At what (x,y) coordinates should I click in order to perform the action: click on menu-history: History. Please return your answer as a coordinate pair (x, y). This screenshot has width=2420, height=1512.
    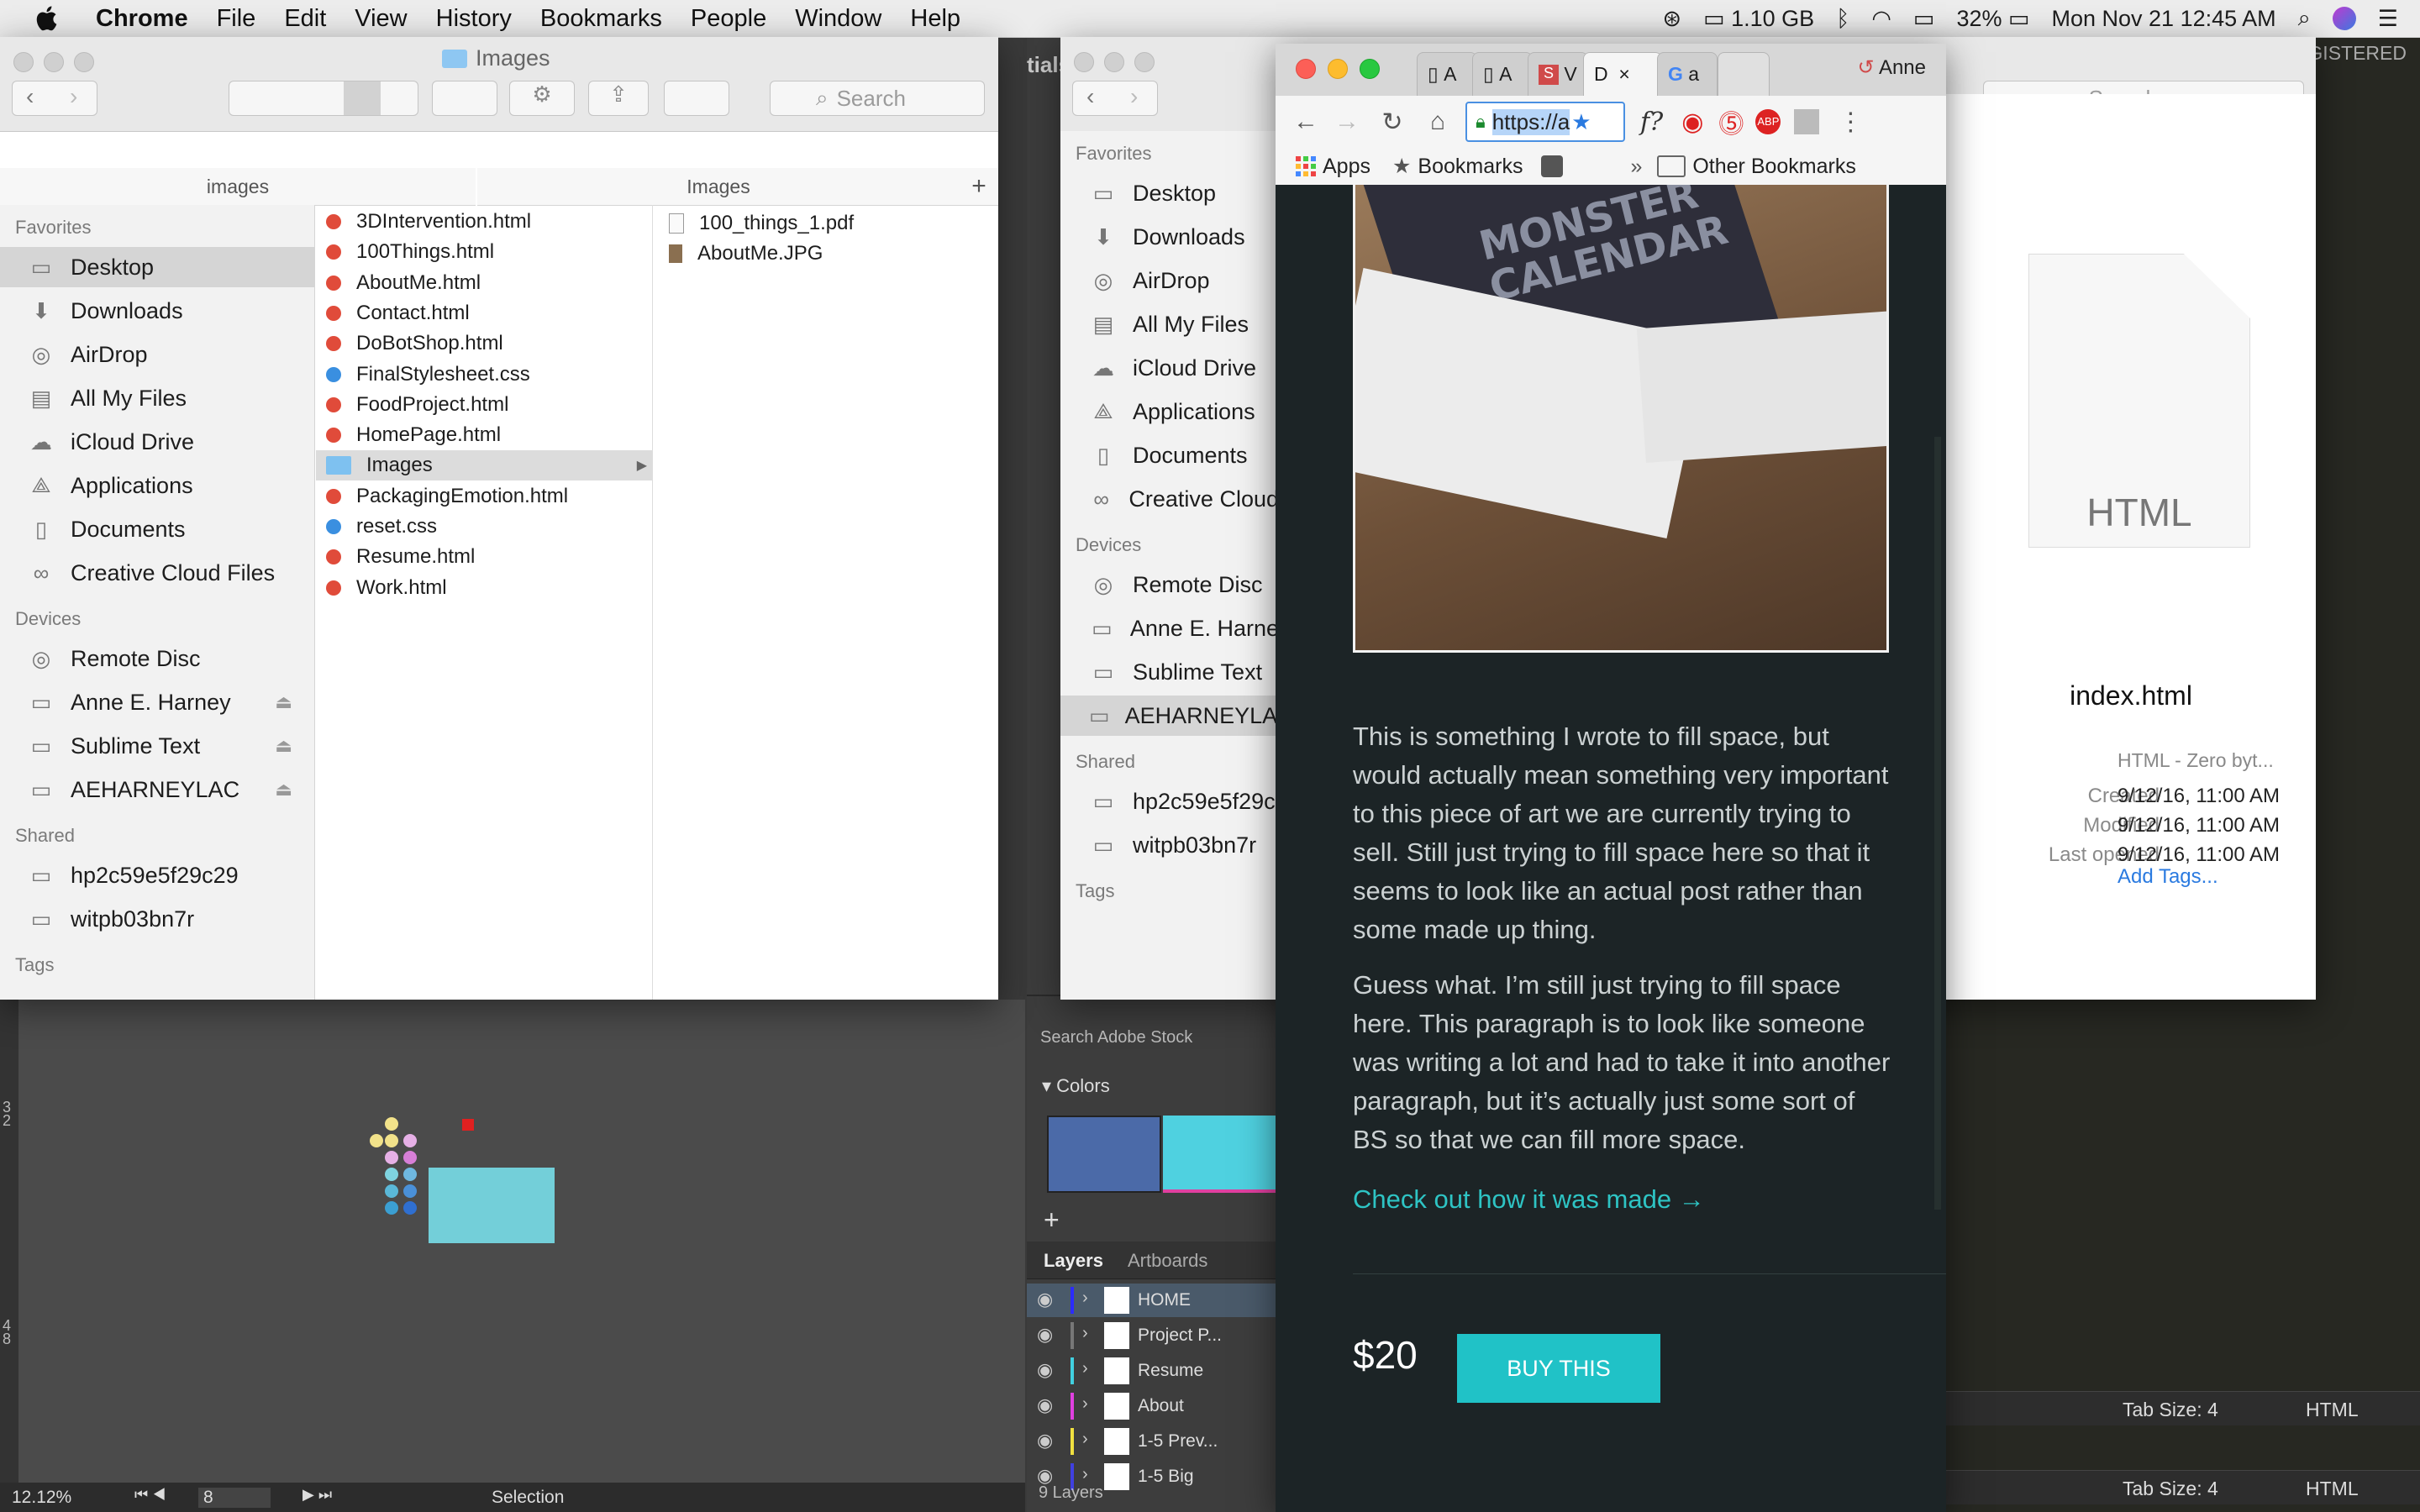
    Looking at the image, I should click on (474, 19).